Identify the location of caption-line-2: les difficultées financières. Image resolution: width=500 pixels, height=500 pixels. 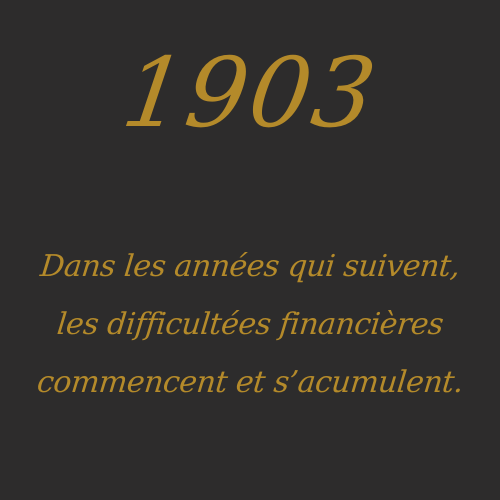
(250, 324).